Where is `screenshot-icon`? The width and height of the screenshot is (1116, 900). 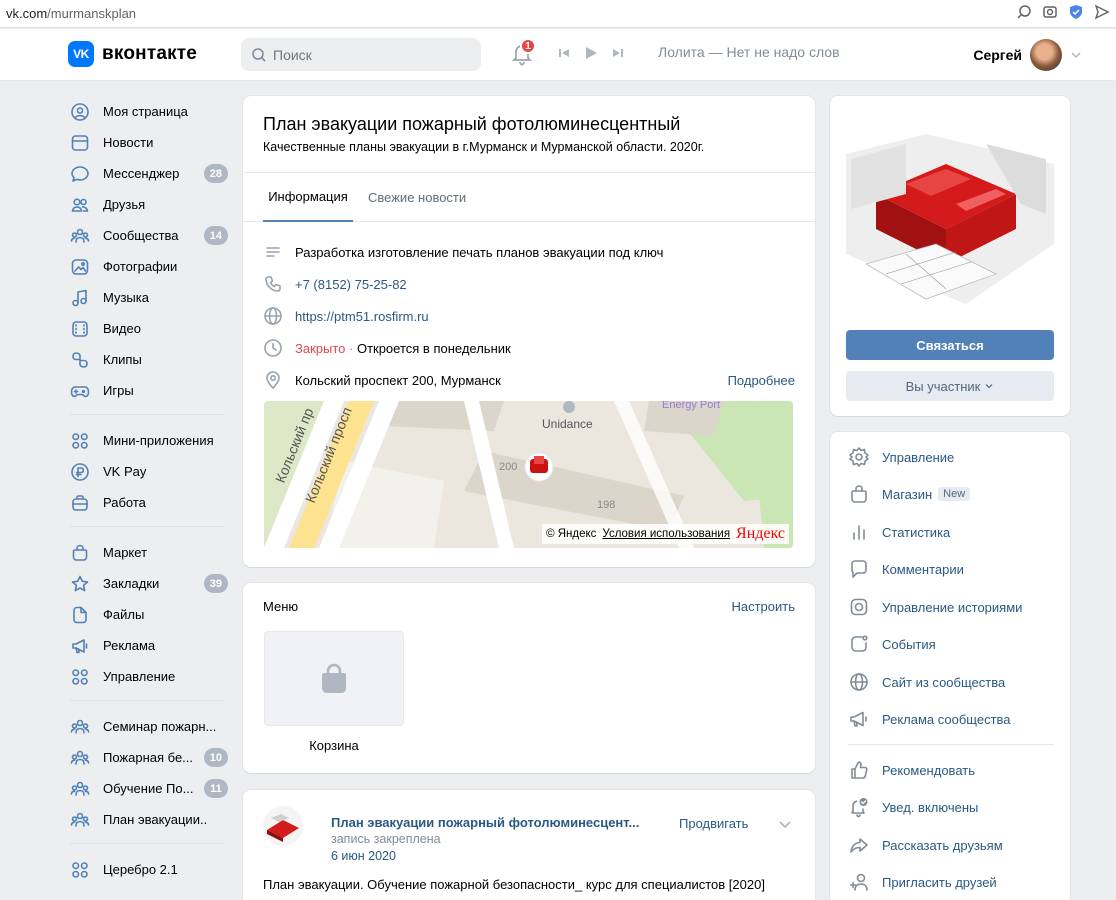 screenshot-icon is located at coordinates (1050, 12).